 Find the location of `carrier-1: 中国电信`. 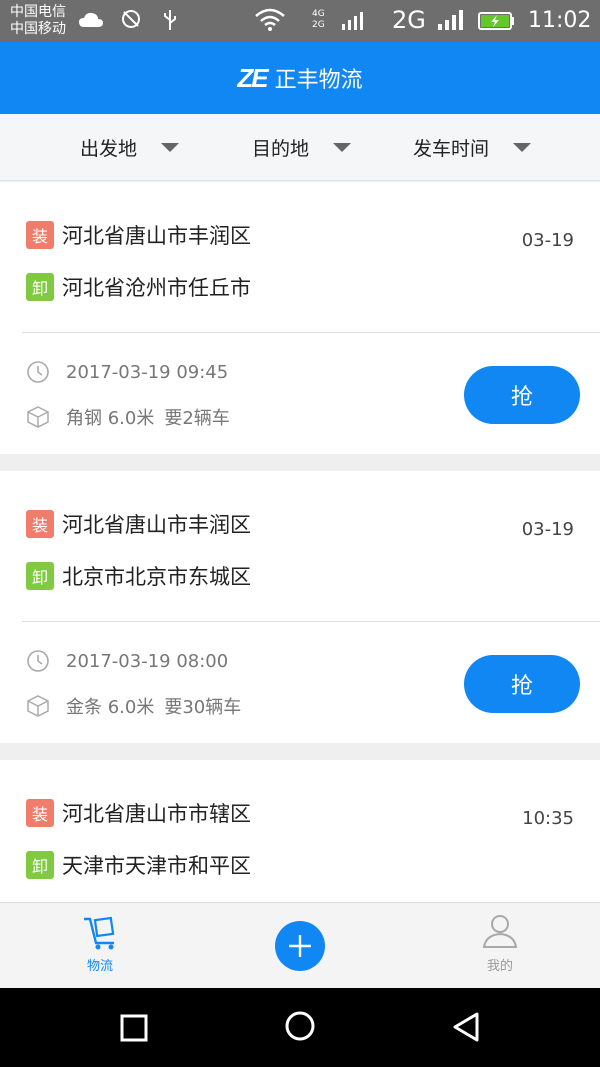

carrier-1: 中国电信 is located at coordinates (38, 12).